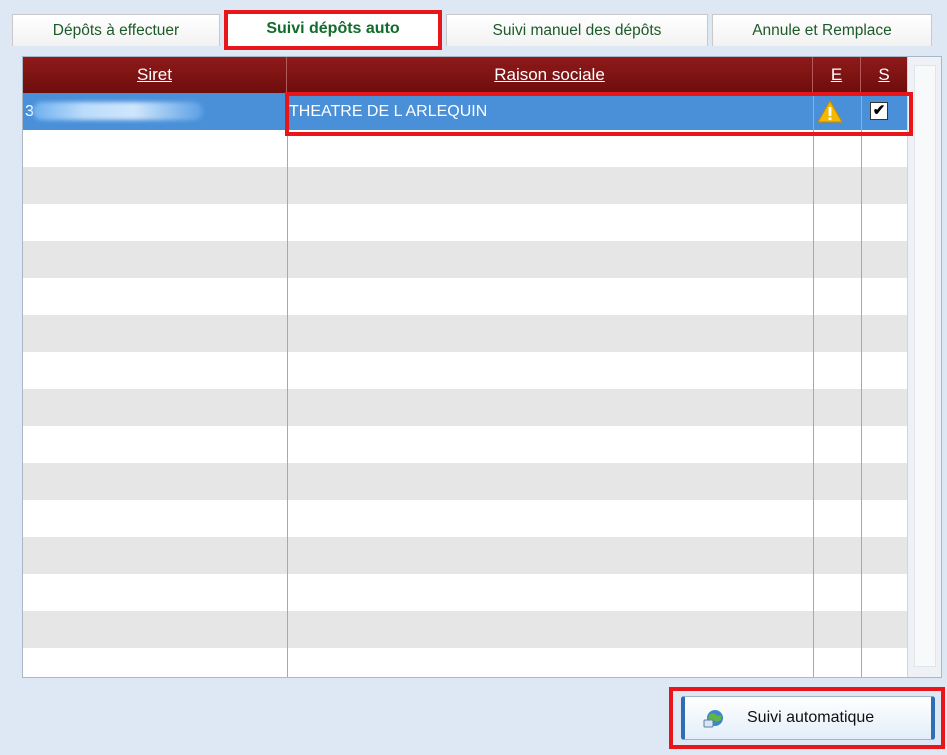 The image size is (947, 755). What do you see at coordinates (333, 30) in the screenshot?
I see `tab-suivi-depots-auto: Suivi dépôts auto` at bounding box center [333, 30].